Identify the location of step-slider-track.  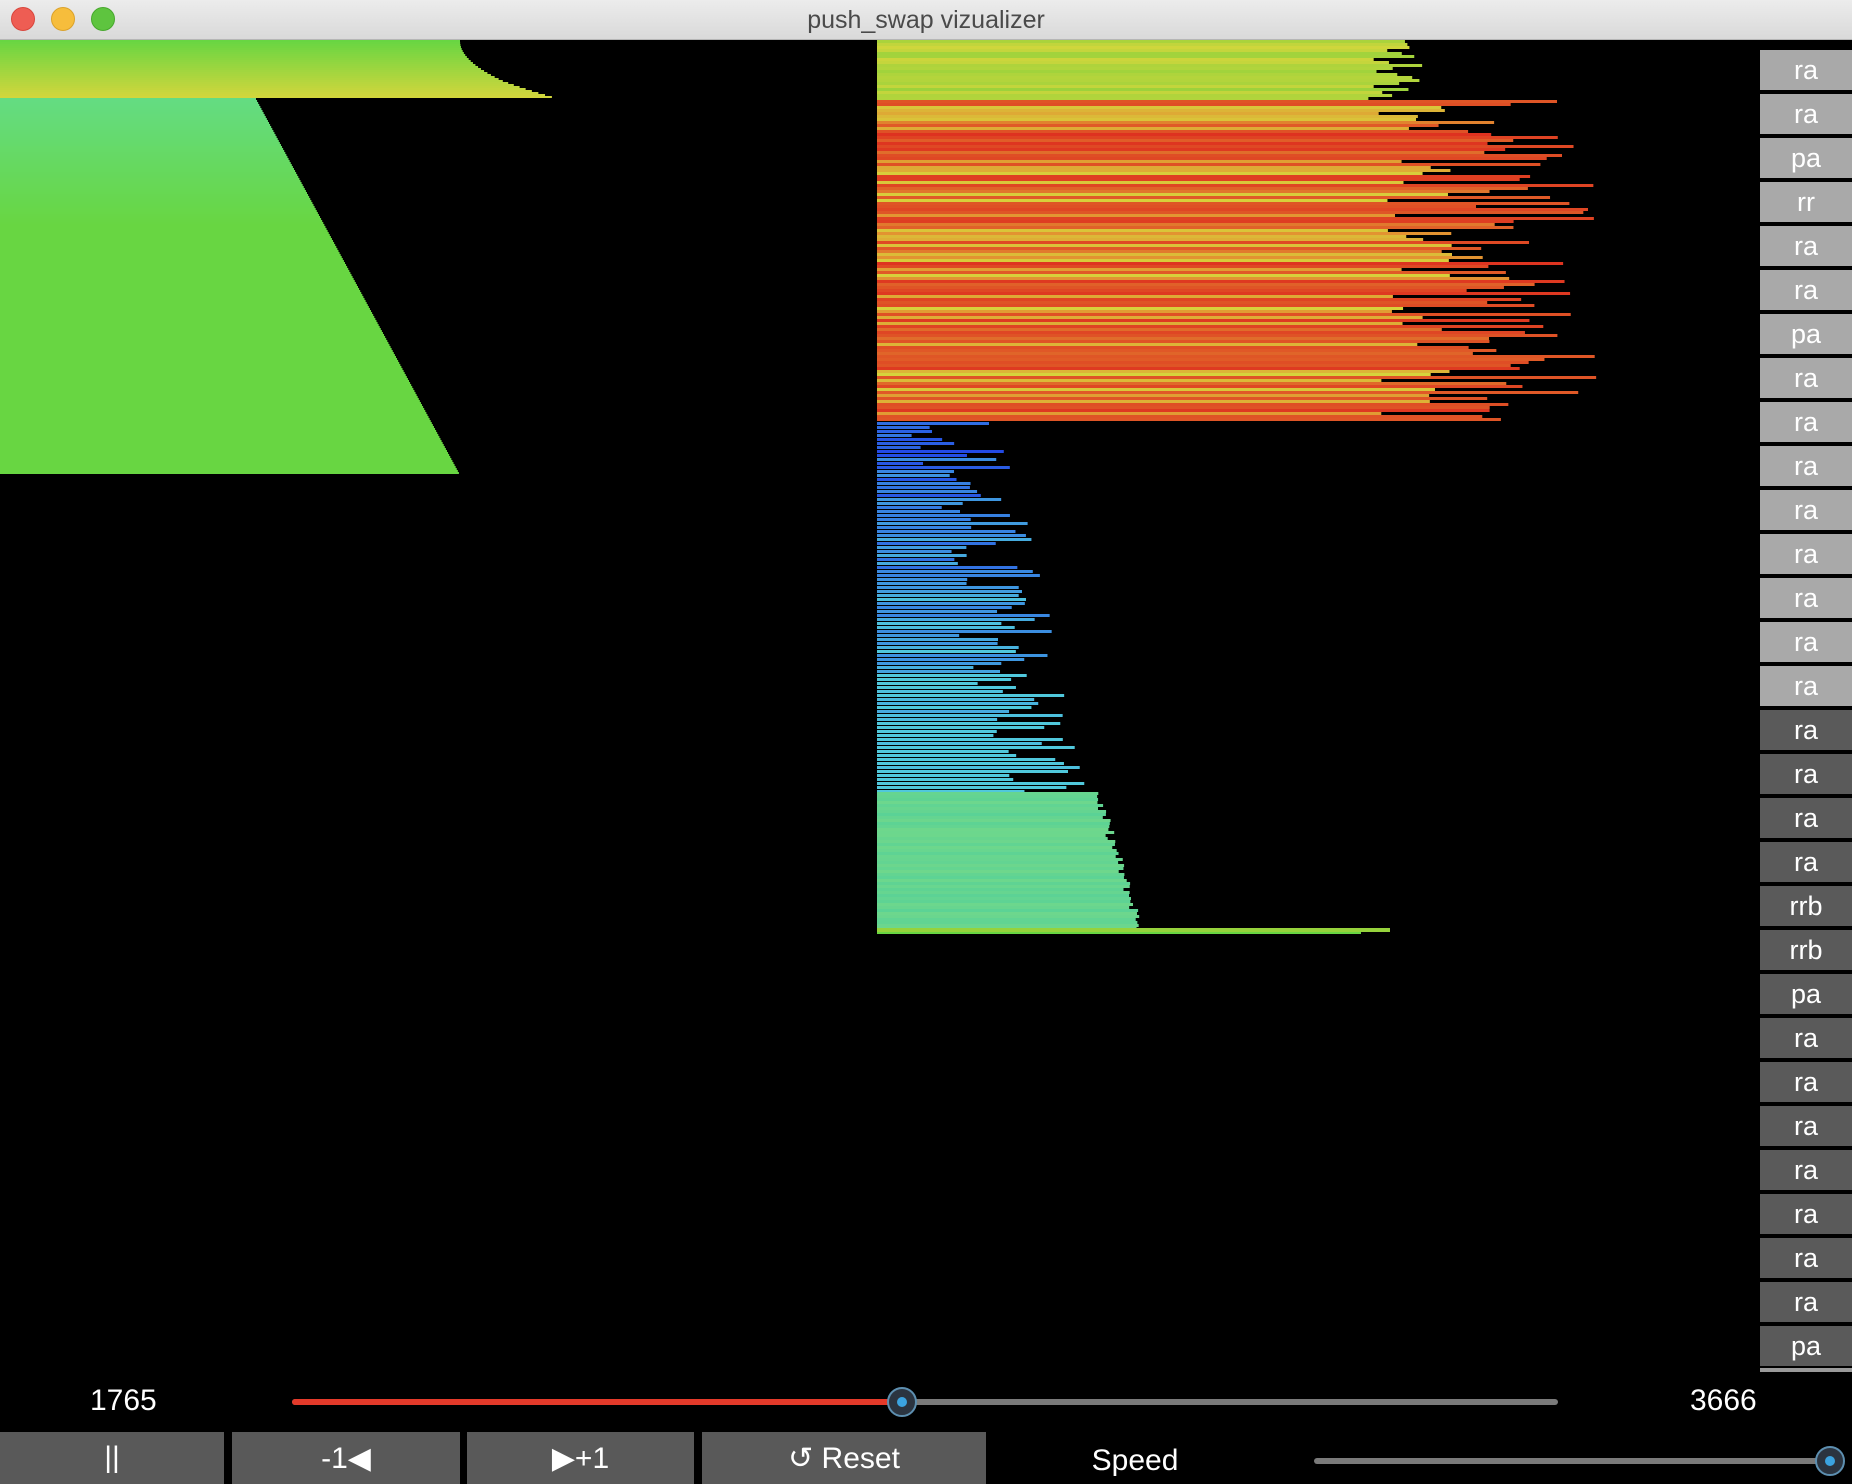
(925, 1402).